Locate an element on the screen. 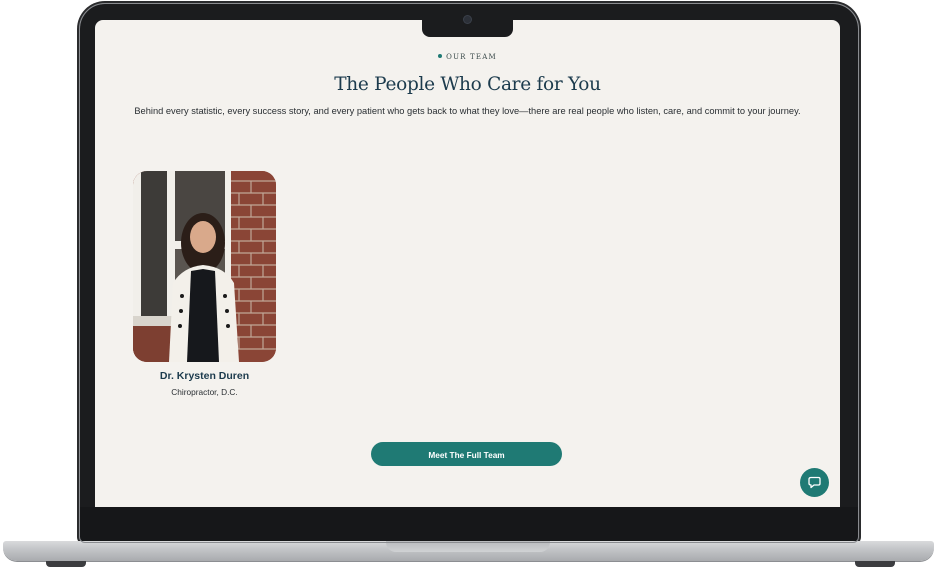 This screenshot has height=572, width=941. laptop-bottom-bezel is located at coordinates (469, 525).